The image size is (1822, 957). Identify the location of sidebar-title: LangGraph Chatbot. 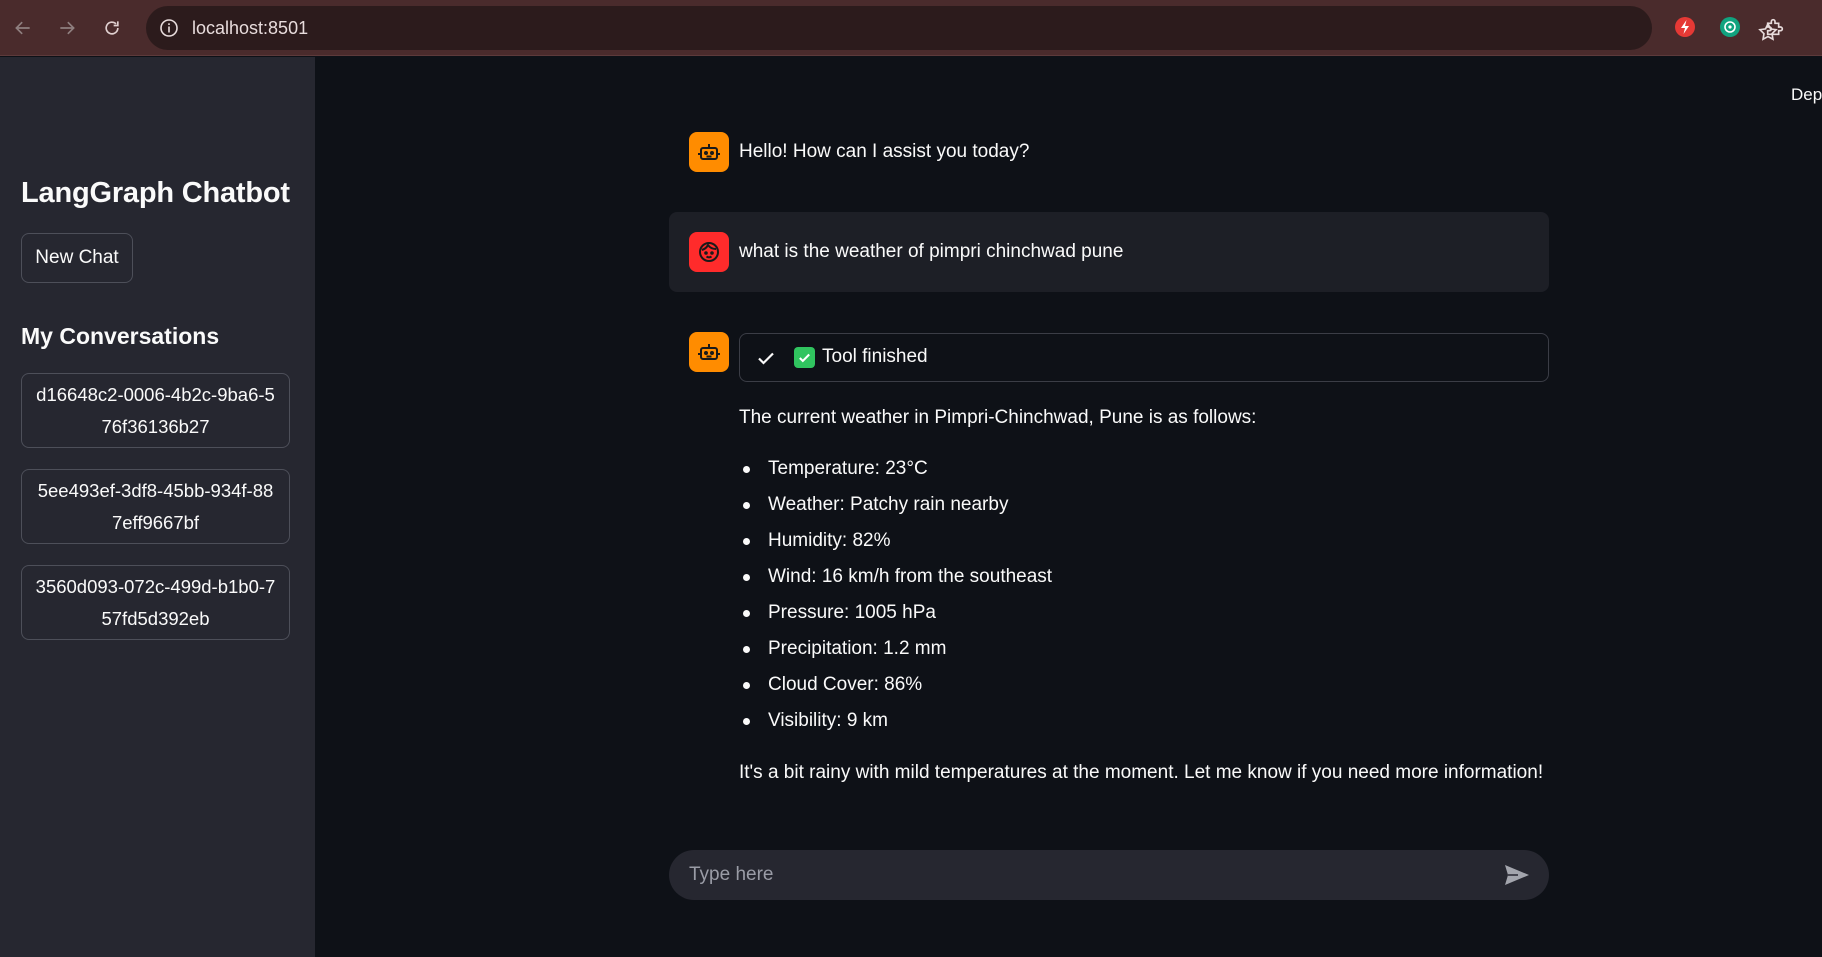
(155, 193).